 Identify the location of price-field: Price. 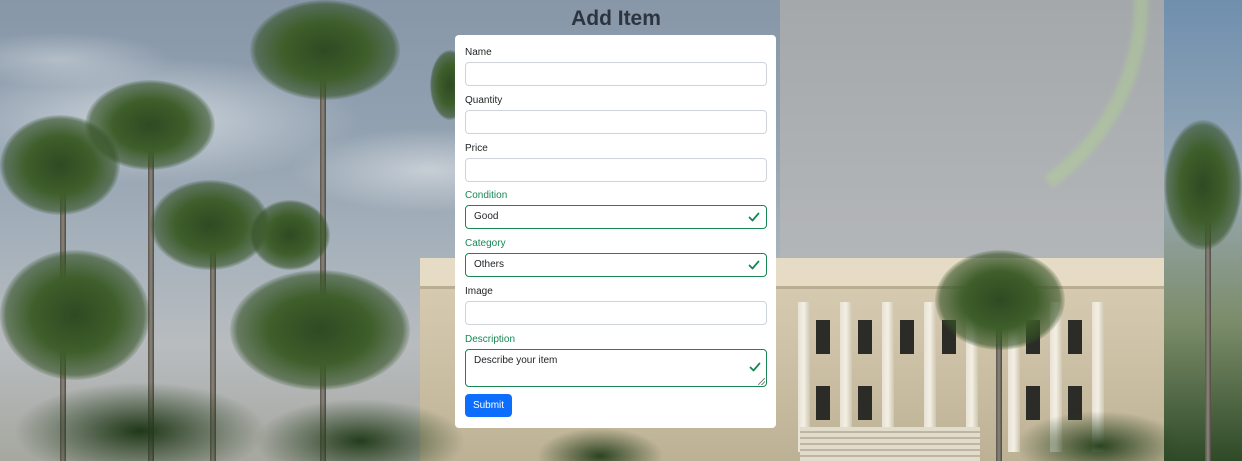
(616, 162).